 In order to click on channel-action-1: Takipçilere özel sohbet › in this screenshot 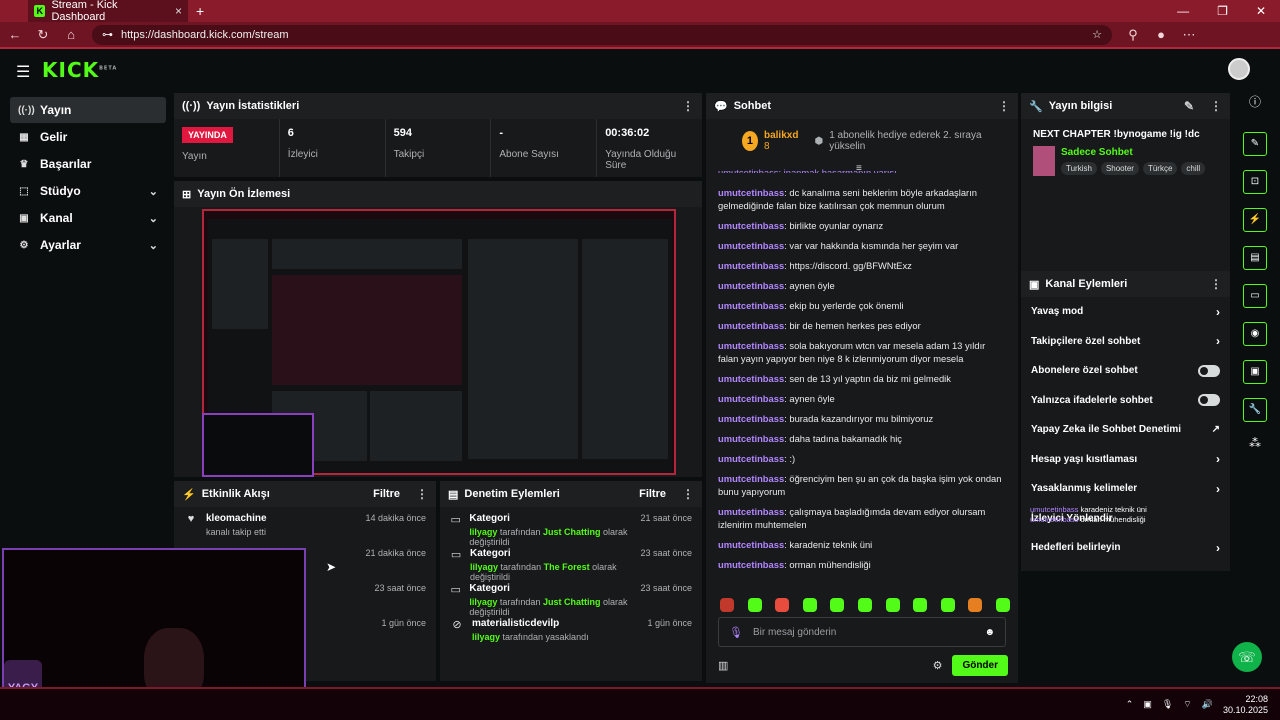, I will do `click(1125, 342)`.